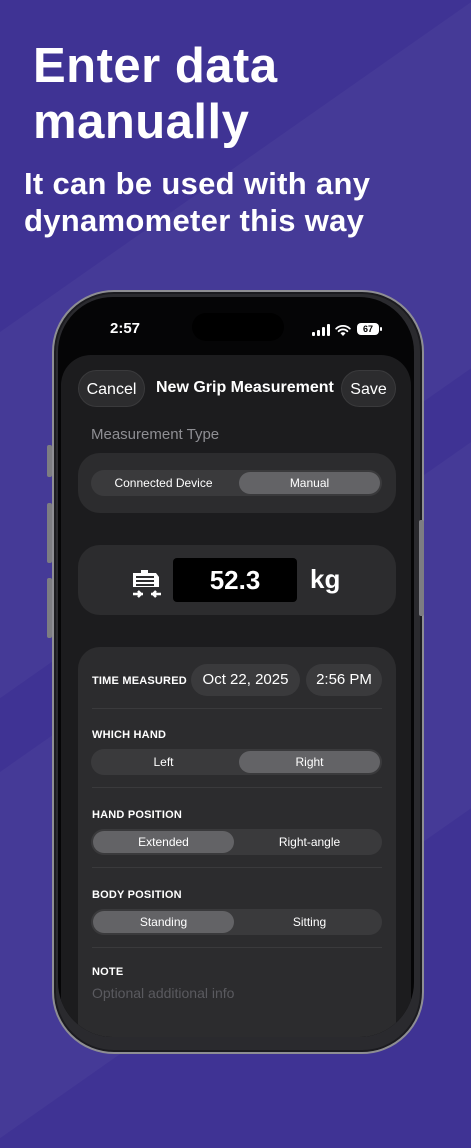 The image size is (471, 1148). What do you see at coordinates (141, 122) in the screenshot?
I see `headline-line-2: manually` at bounding box center [141, 122].